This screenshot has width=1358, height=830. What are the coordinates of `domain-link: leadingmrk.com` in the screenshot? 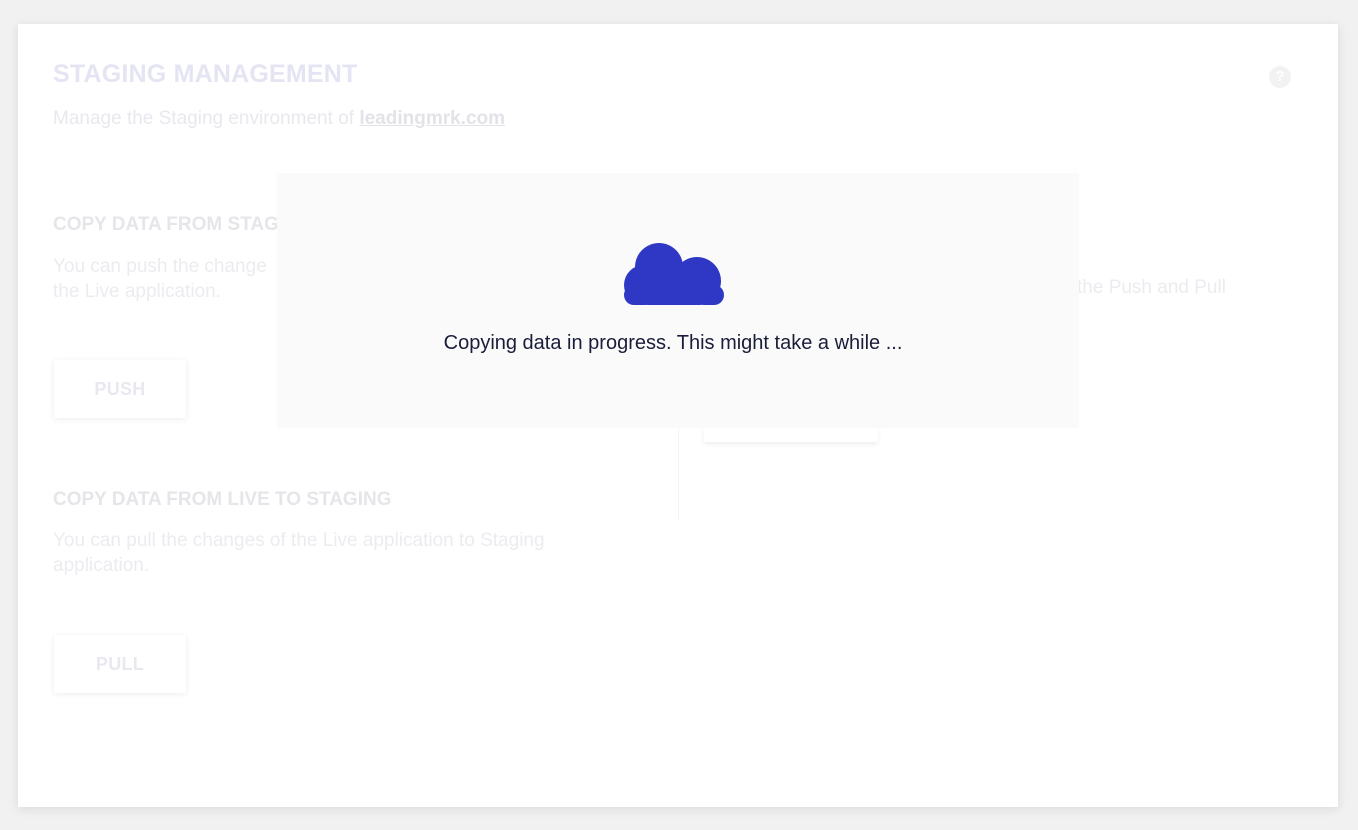 It's located at (432, 118).